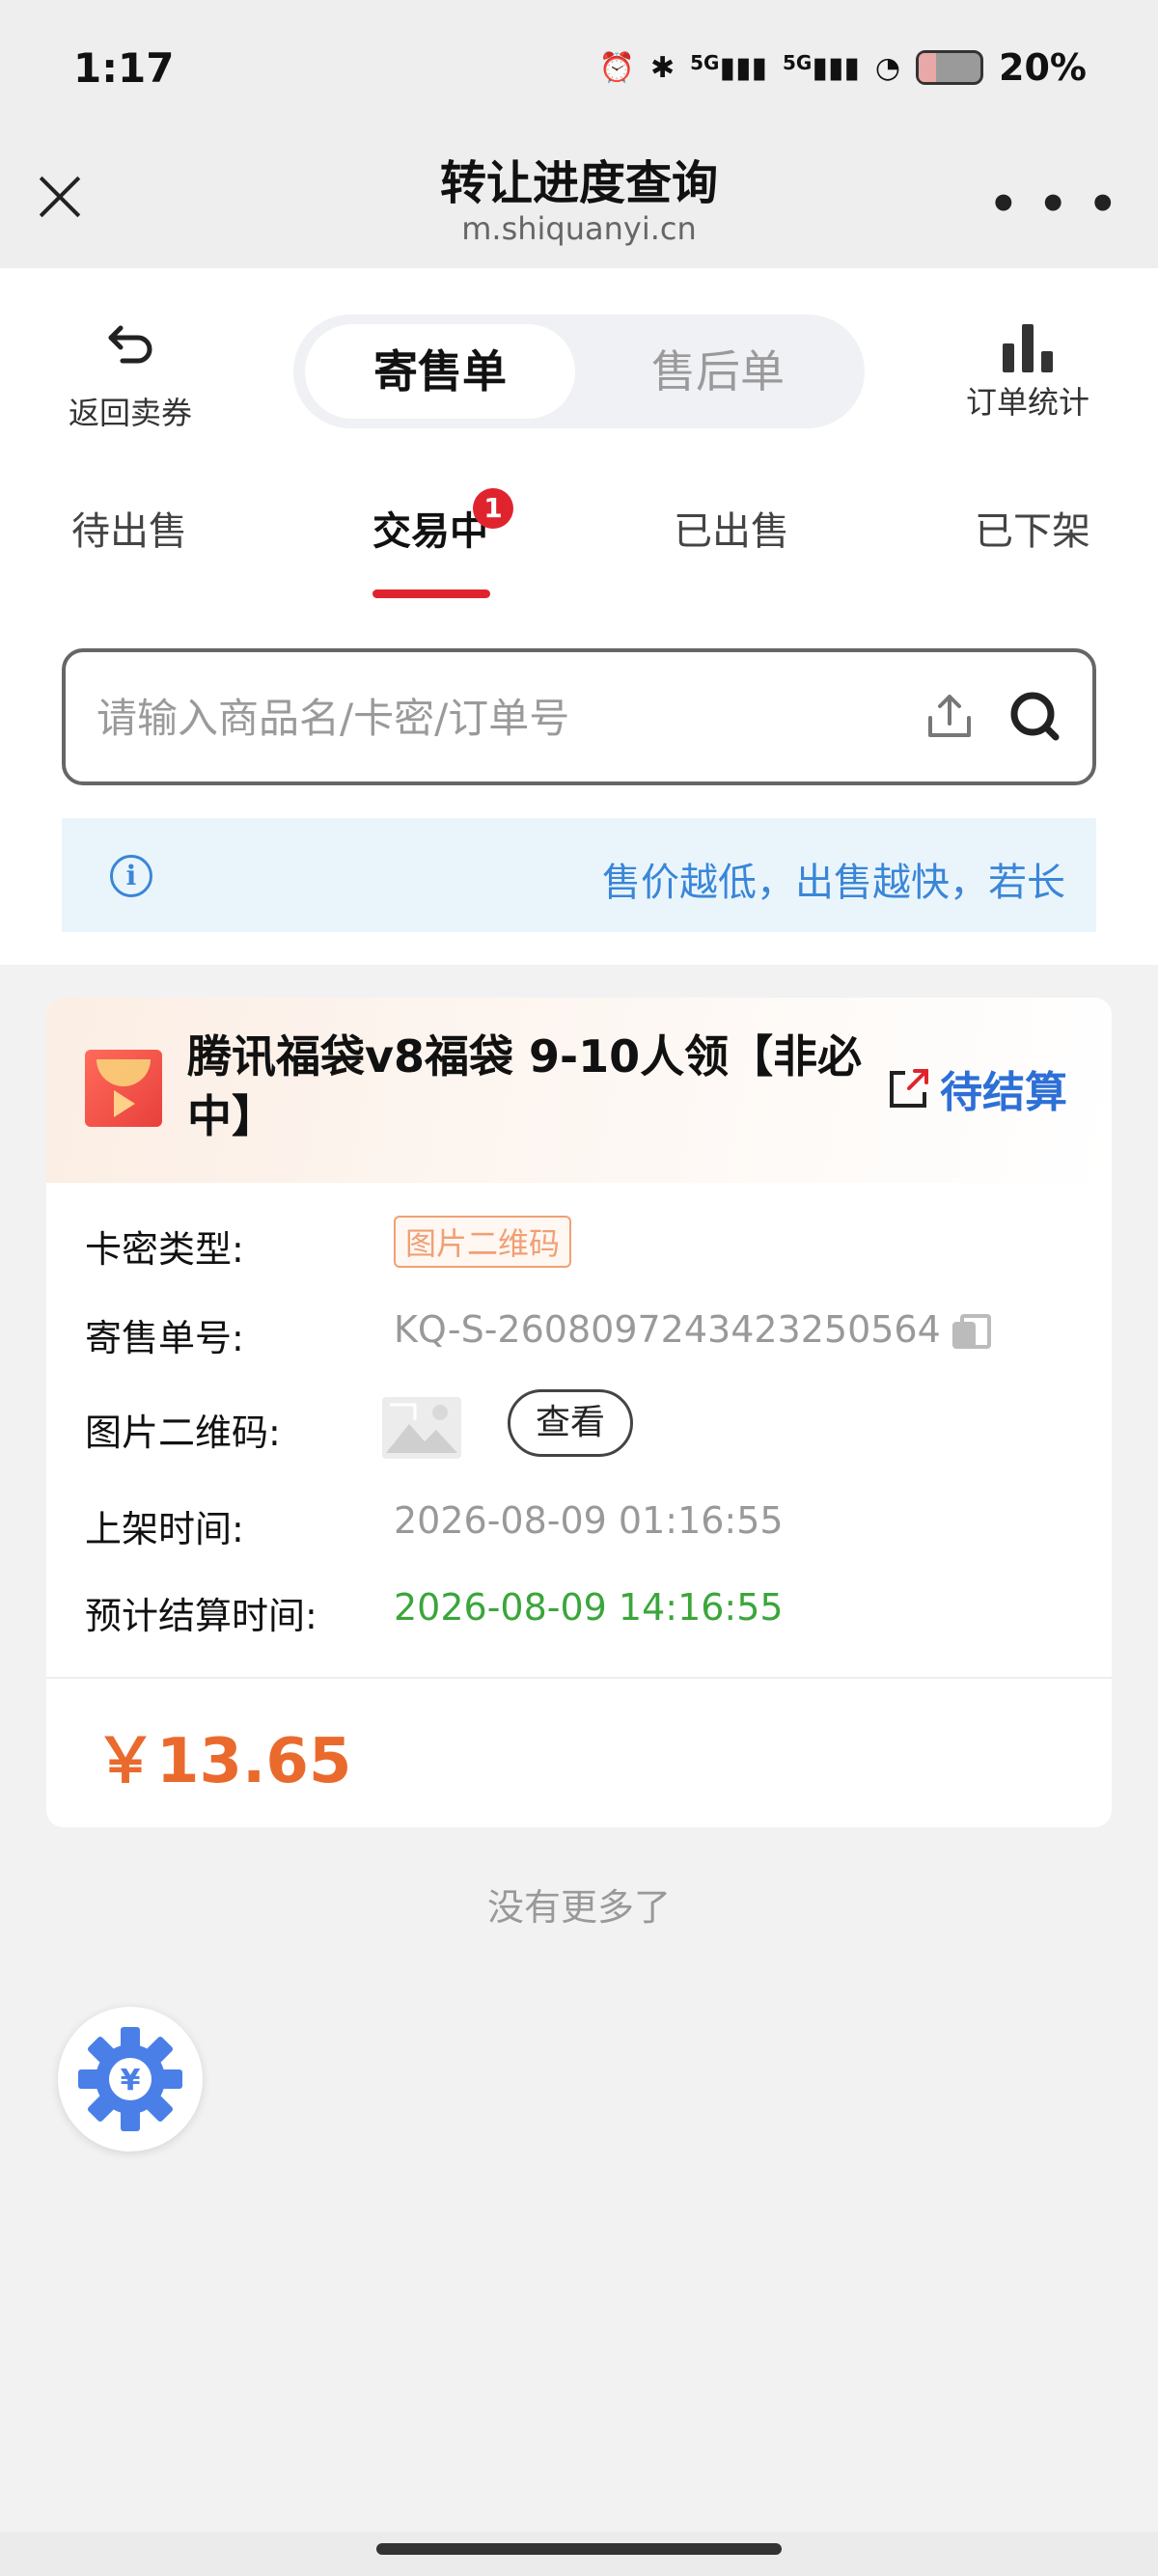 Image resolution: width=1158 pixels, height=2576 pixels. Describe the element at coordinates (124, 68) in the screenshot. I see `status-time: 1:17` at that location.